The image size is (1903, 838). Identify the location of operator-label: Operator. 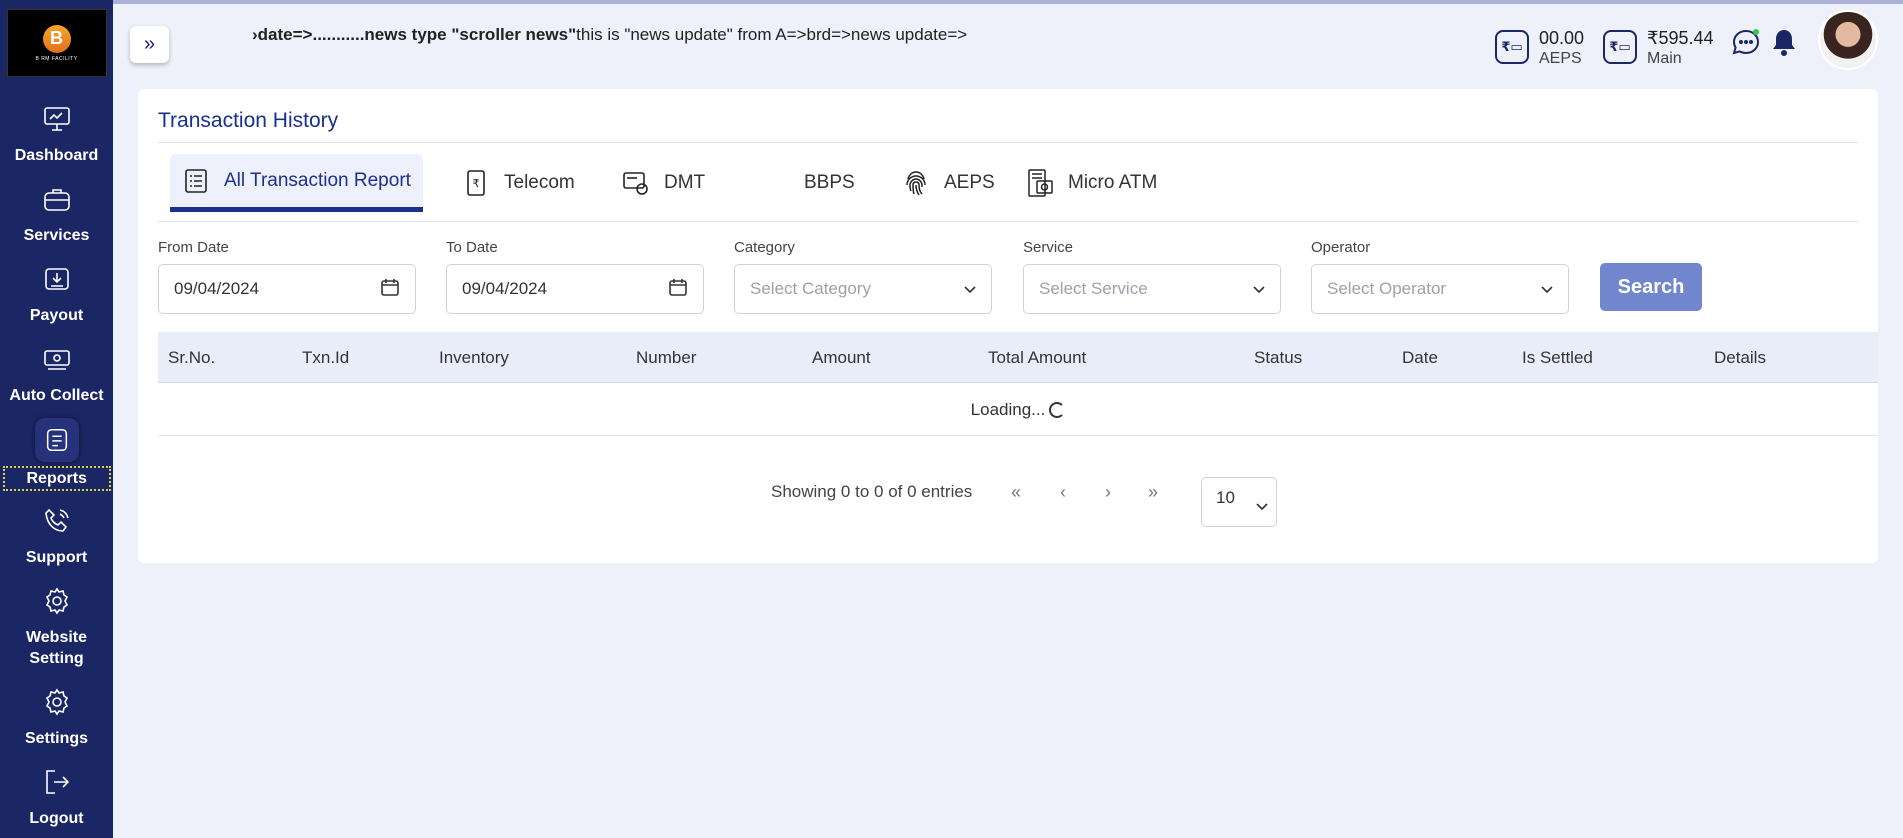
(1341, 247).